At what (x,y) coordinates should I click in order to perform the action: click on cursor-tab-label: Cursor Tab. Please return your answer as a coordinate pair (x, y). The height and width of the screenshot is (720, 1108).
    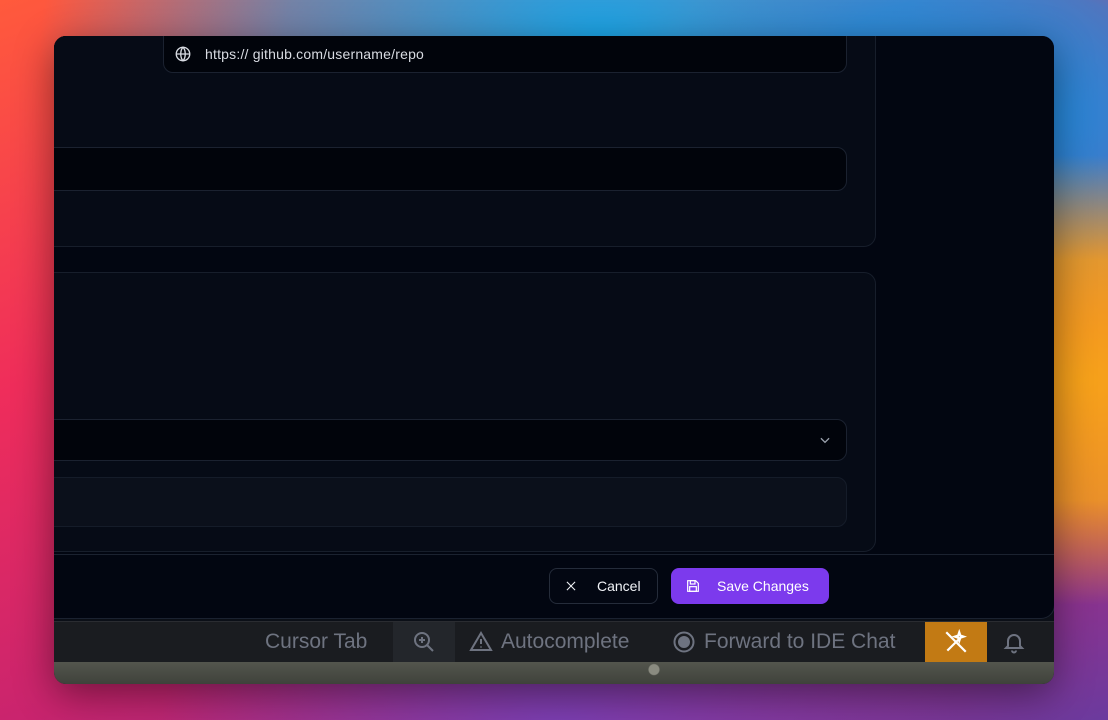
    Looking at the image, I should click on (316, 641).